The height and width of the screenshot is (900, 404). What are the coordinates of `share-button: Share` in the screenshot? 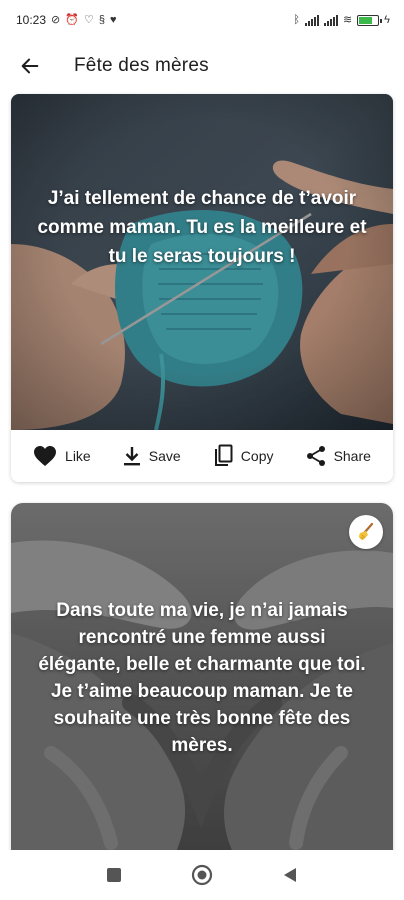 It's located at (338, 456).